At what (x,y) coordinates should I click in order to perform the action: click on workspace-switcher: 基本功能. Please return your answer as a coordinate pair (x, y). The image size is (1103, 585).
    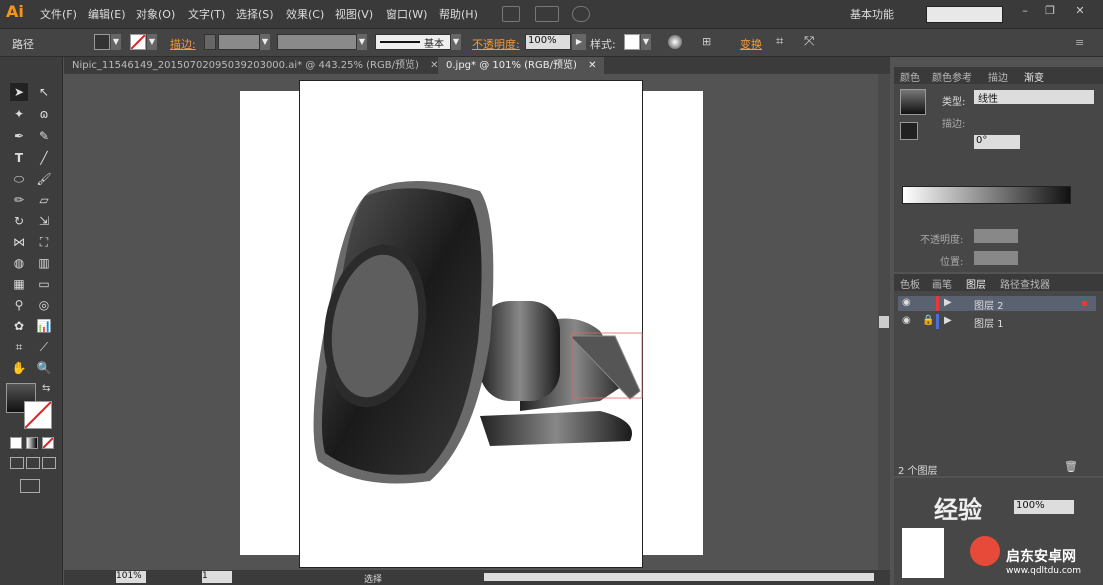
    Looking at the image, I should click on (872, 14).